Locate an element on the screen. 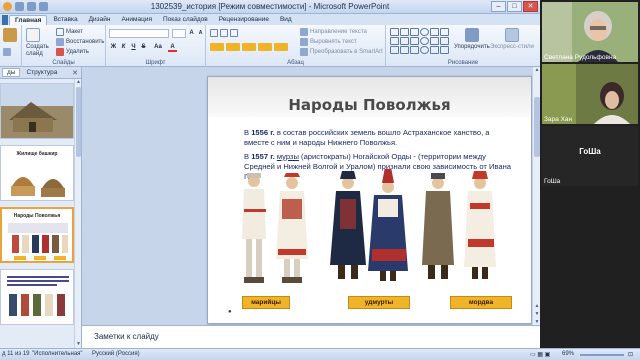 The width and height of the screenshot is (640, 360). underline-button: Ч is located at coordinates (133, 47).